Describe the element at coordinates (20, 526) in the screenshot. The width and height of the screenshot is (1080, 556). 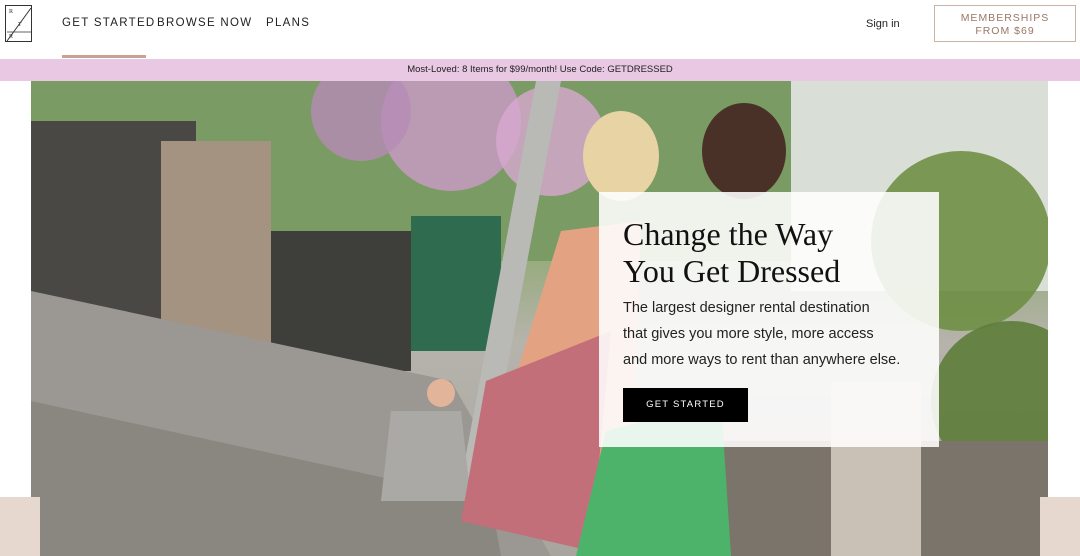
I see `left-edge-image` at that location.